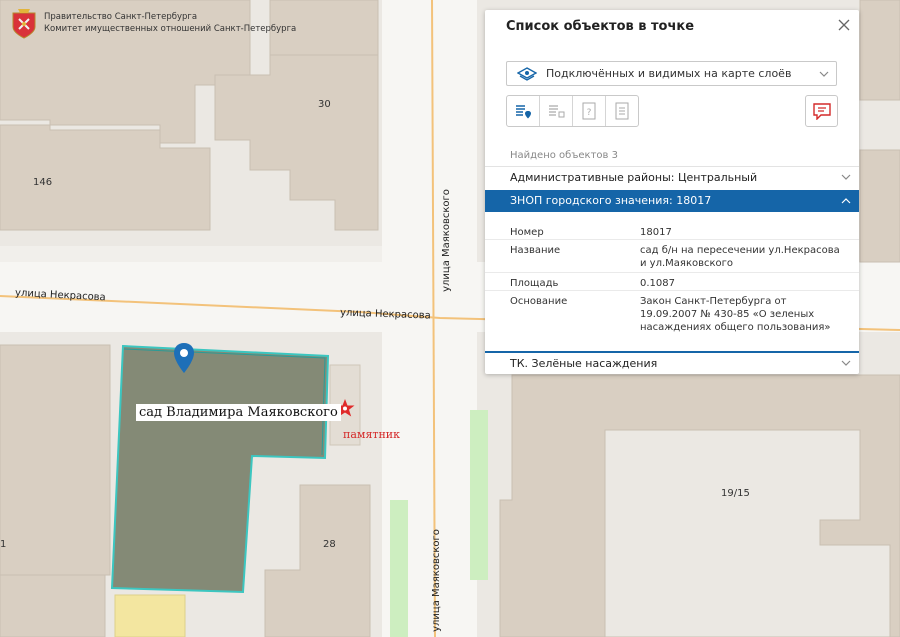  I want to click on section-admin-districts: Административные районы: Центральный, so click(672, 177).